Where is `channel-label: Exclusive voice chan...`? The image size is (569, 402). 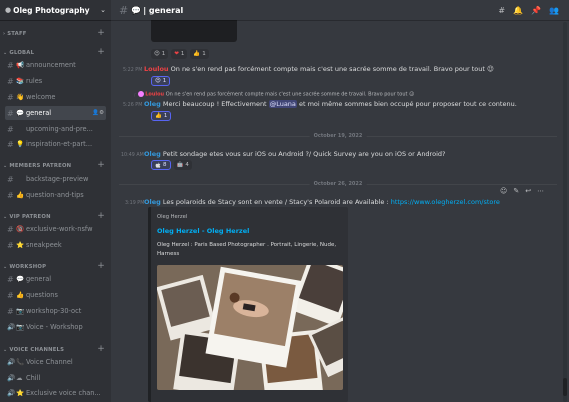
channel-label: Exclusive voice chan... is located at coordinates (63, 393).